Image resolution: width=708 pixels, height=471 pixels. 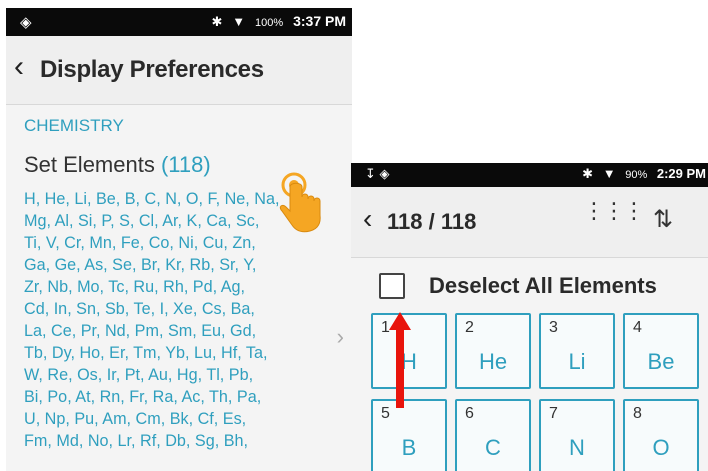 I want to click on element-tile: 2 He, so click(x=493, y=351).